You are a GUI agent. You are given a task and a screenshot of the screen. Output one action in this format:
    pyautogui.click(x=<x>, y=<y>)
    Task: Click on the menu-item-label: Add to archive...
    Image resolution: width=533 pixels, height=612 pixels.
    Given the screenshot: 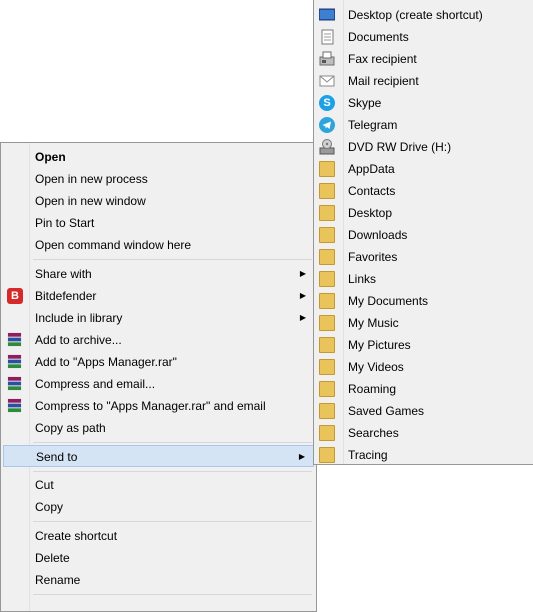 What is the action you would take?
    pyautogui.click(x=78, y=340)
    